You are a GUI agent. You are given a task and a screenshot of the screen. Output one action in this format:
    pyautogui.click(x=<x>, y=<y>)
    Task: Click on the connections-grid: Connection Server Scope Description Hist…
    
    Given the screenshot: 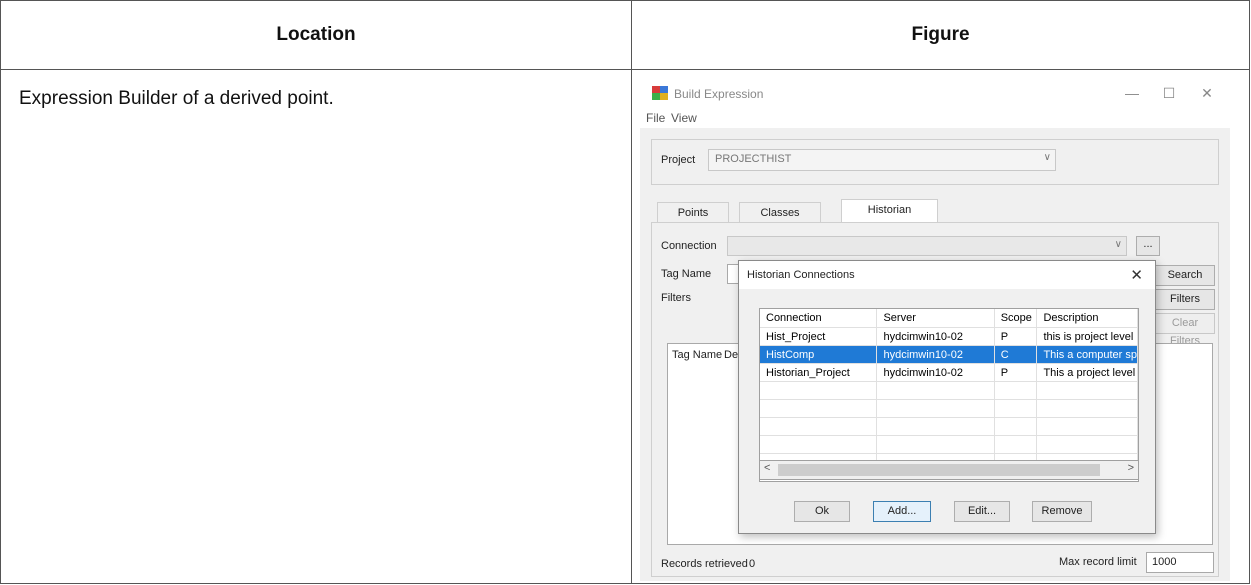 What is the action you would take?
    pyautogui.click(x=949, y=395)
    